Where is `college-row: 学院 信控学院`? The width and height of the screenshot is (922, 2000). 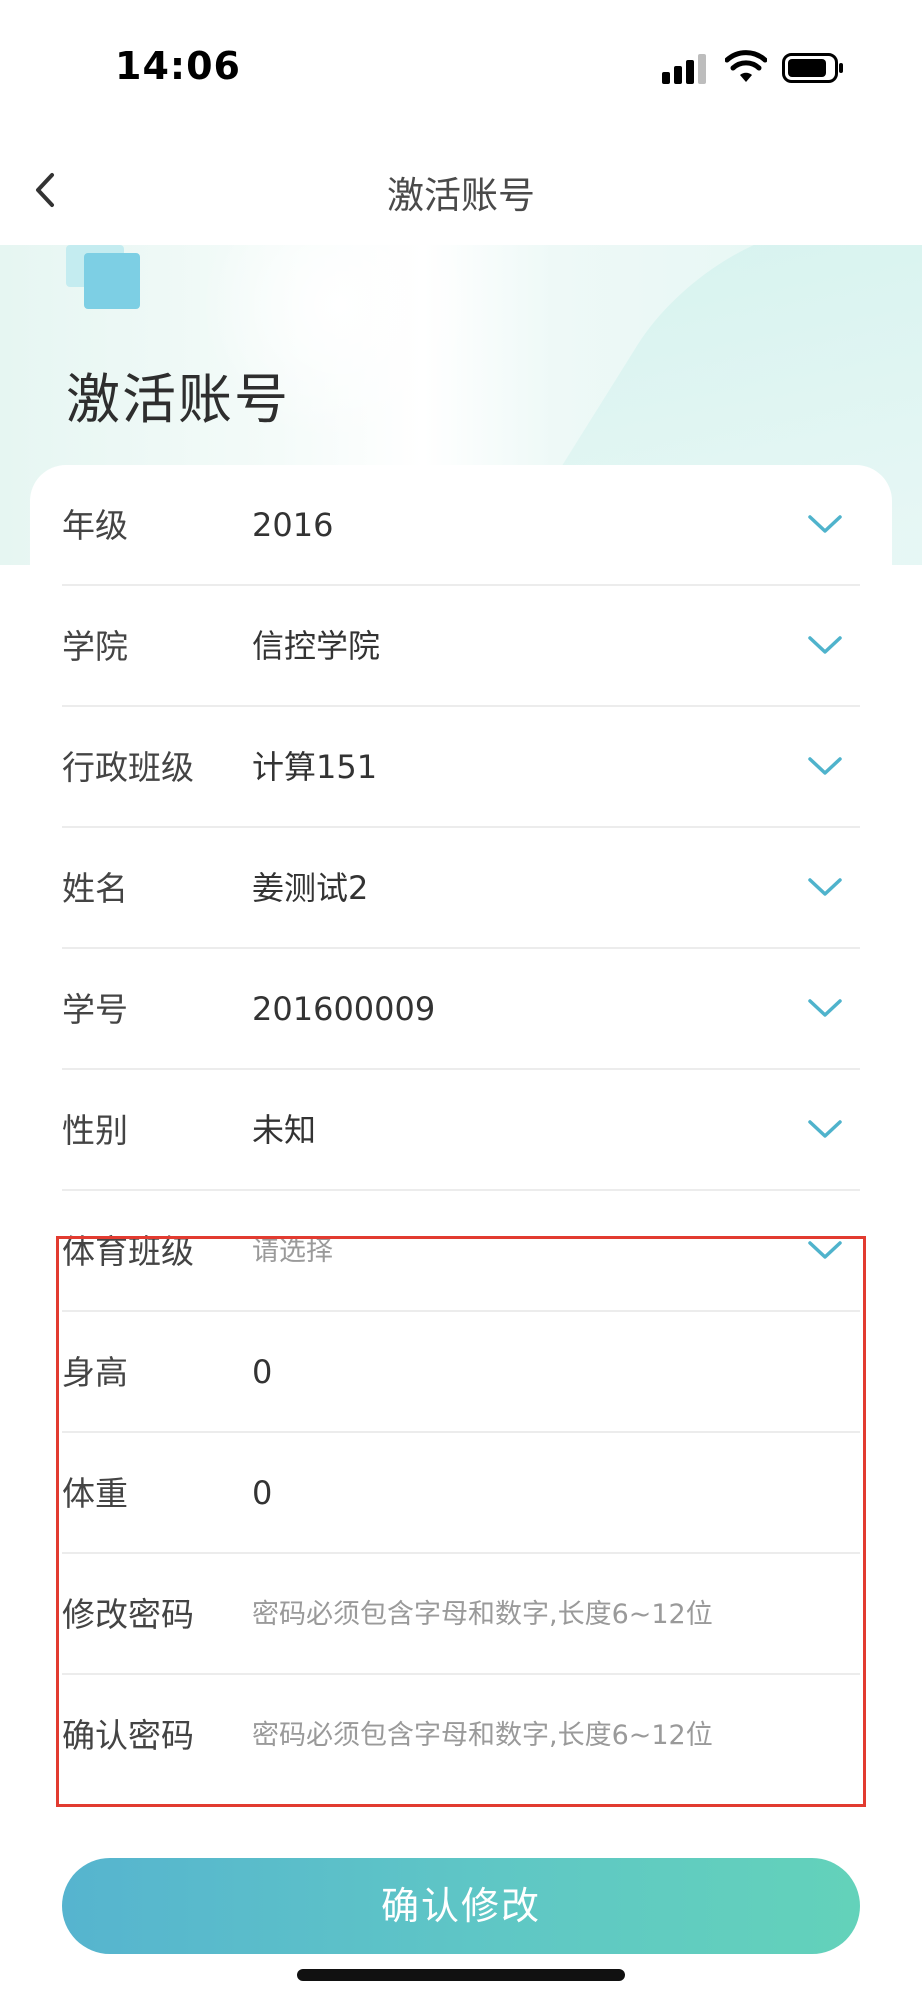
college-row: 学院 信控学院 is located at coordinates (461, 646).